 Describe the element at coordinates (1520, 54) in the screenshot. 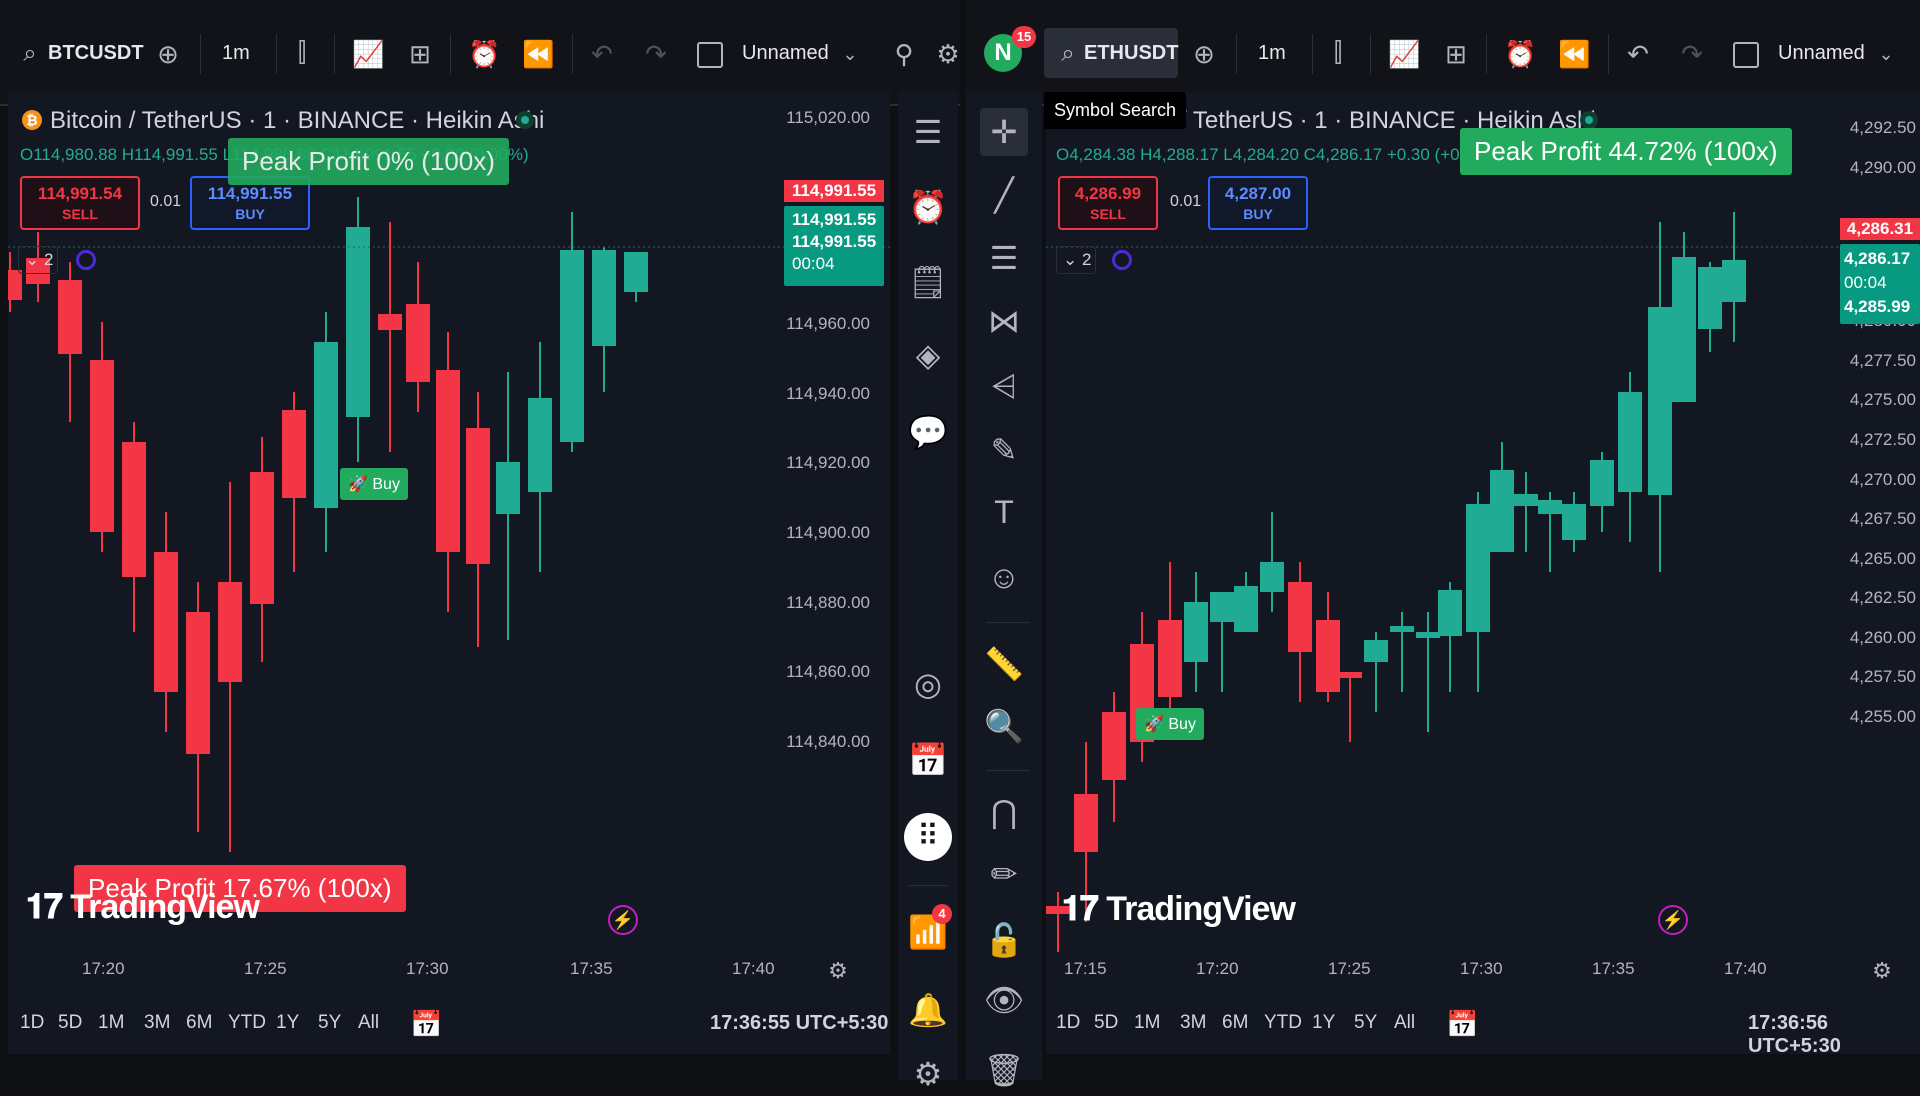

I see `alert-icon-right: ⏰` at that location.